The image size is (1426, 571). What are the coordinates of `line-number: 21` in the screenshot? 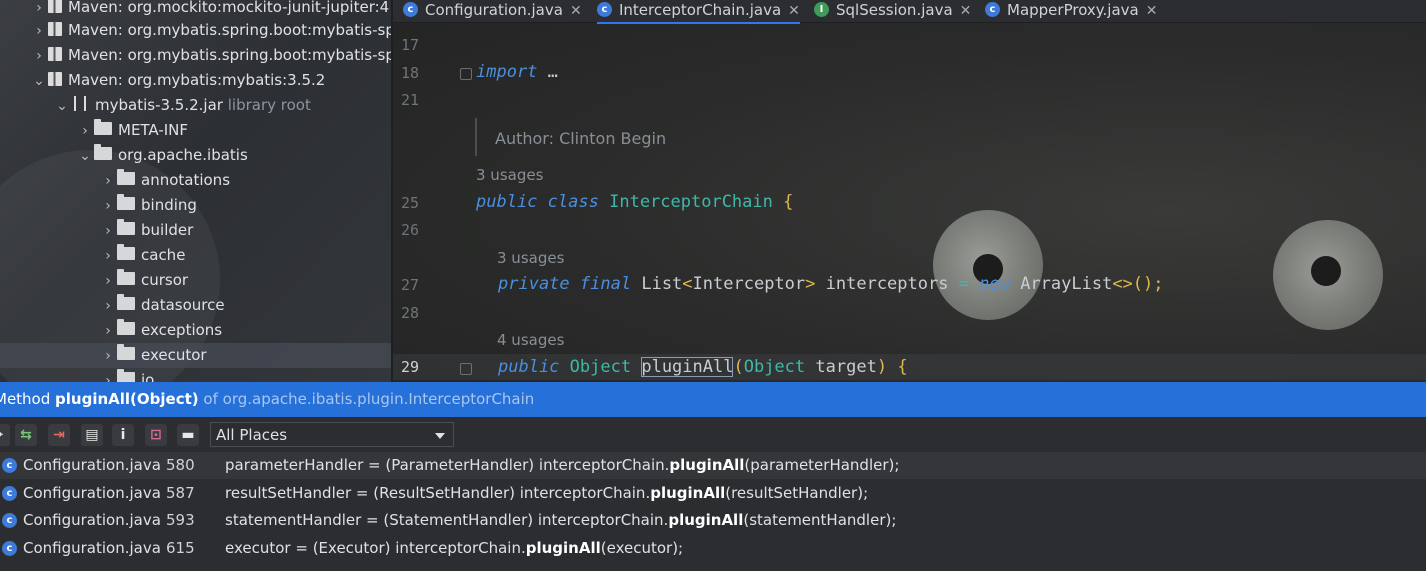 It's located at (409, 100).